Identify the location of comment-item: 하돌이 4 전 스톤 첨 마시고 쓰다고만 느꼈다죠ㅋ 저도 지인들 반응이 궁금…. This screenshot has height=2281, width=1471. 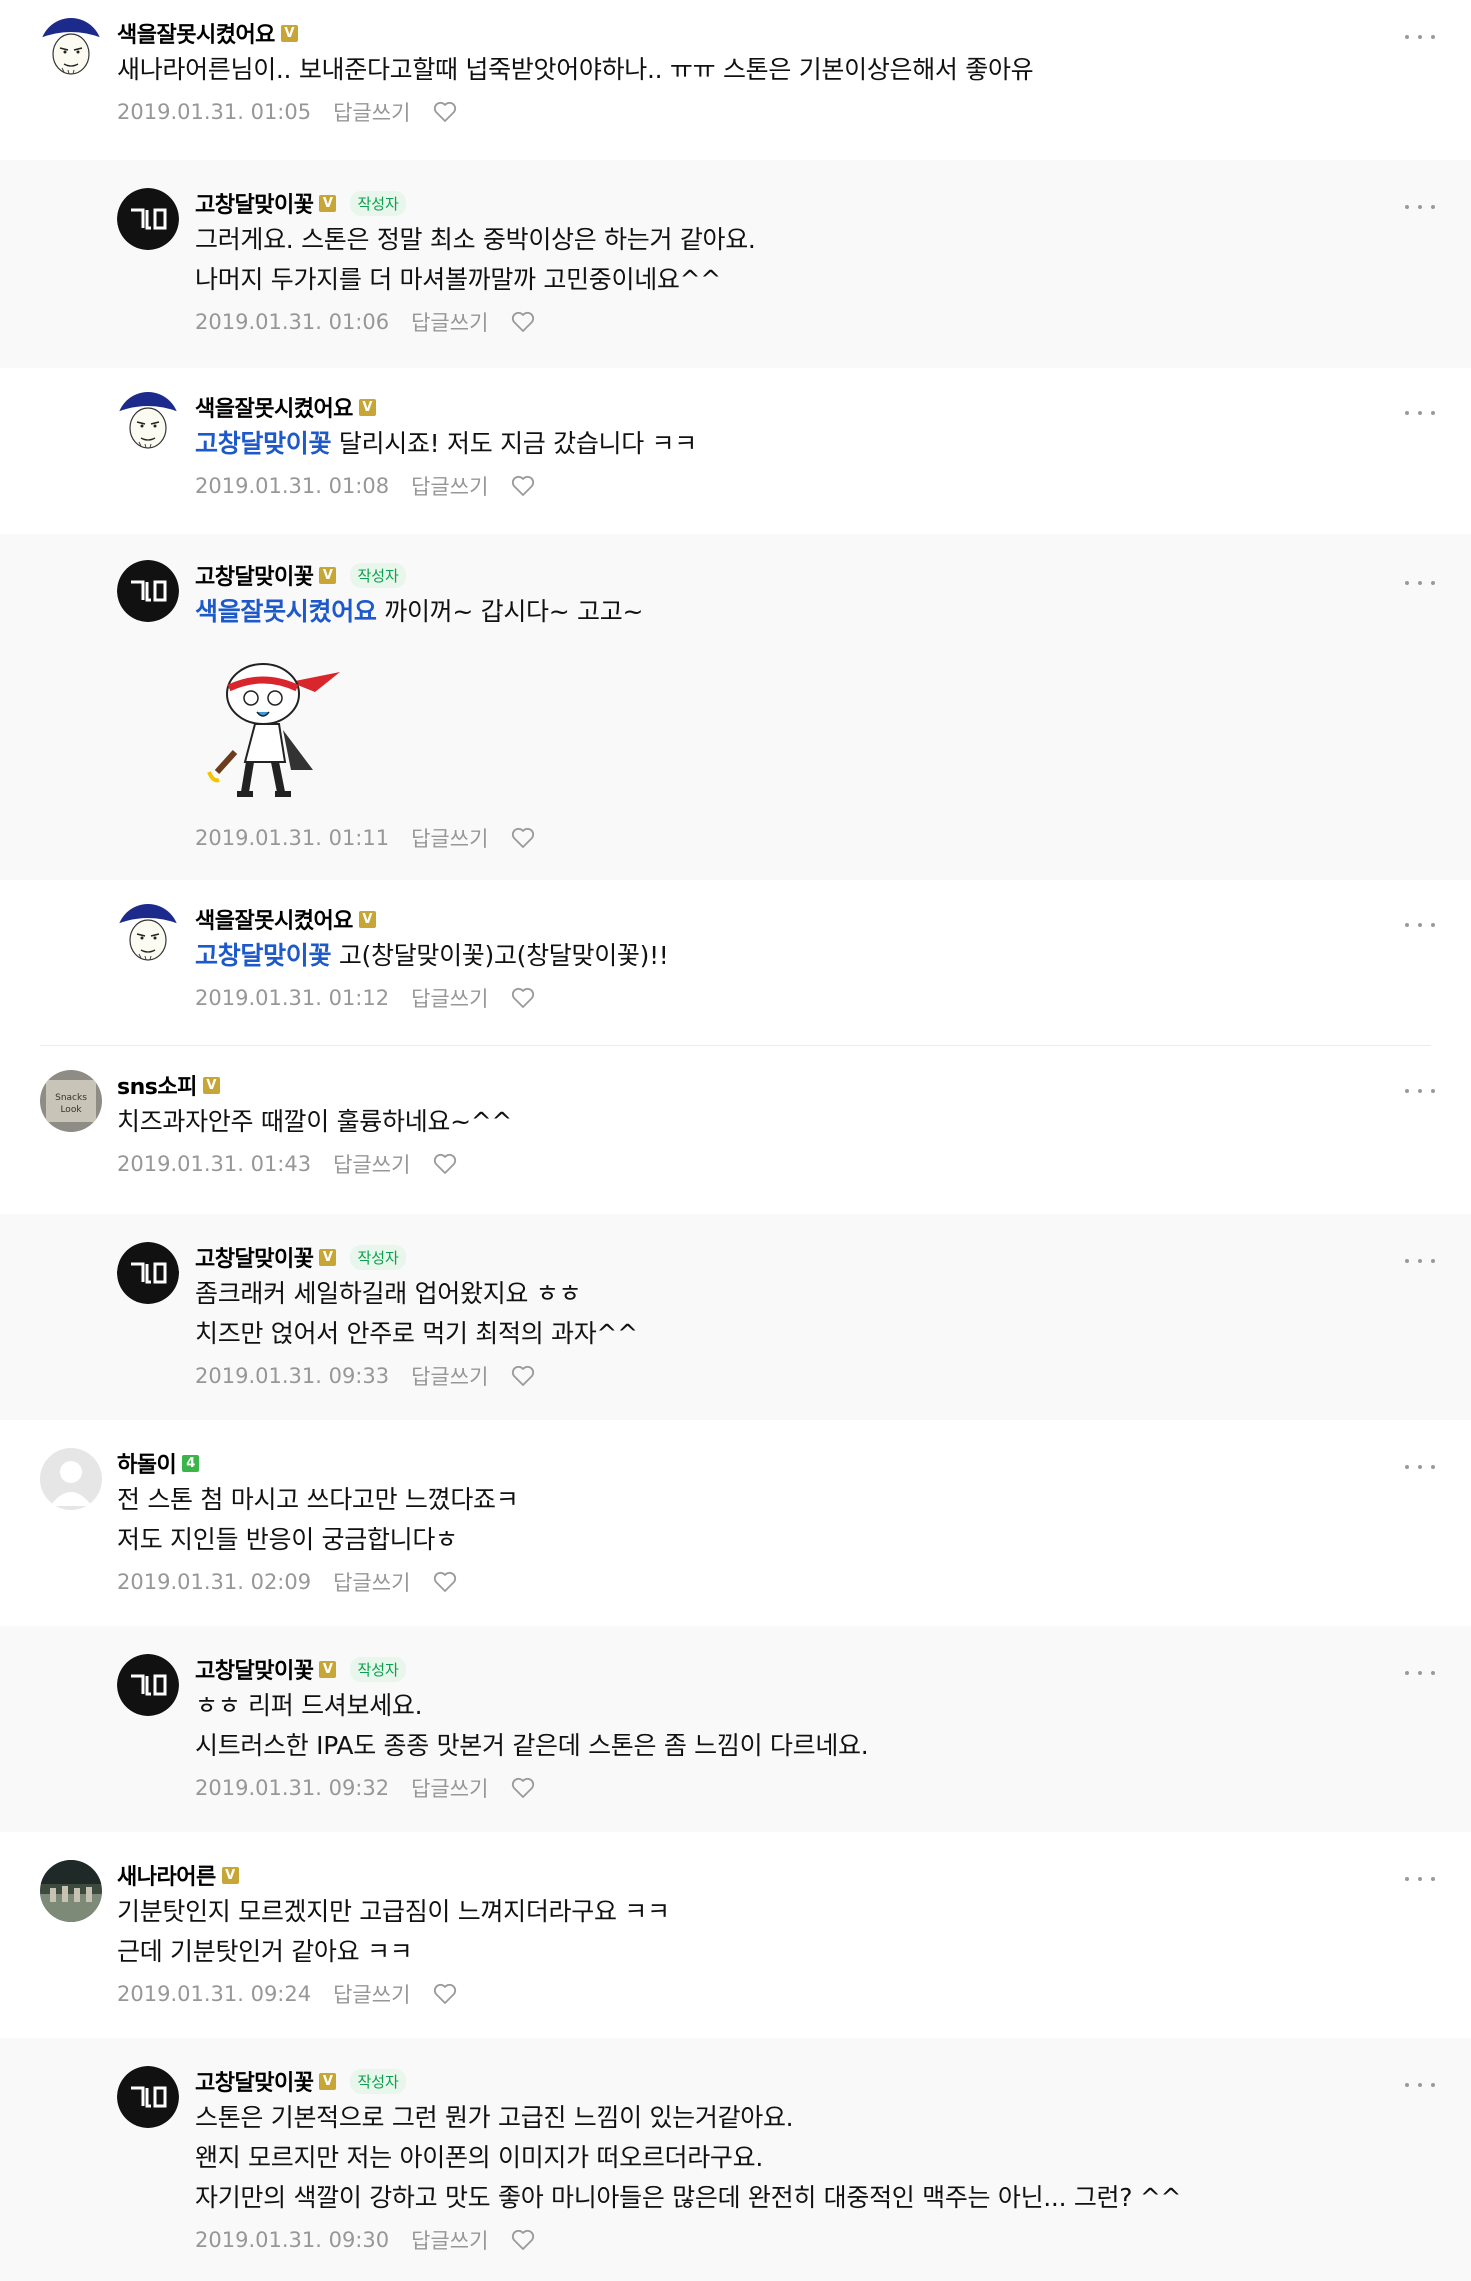
(735, 1523).